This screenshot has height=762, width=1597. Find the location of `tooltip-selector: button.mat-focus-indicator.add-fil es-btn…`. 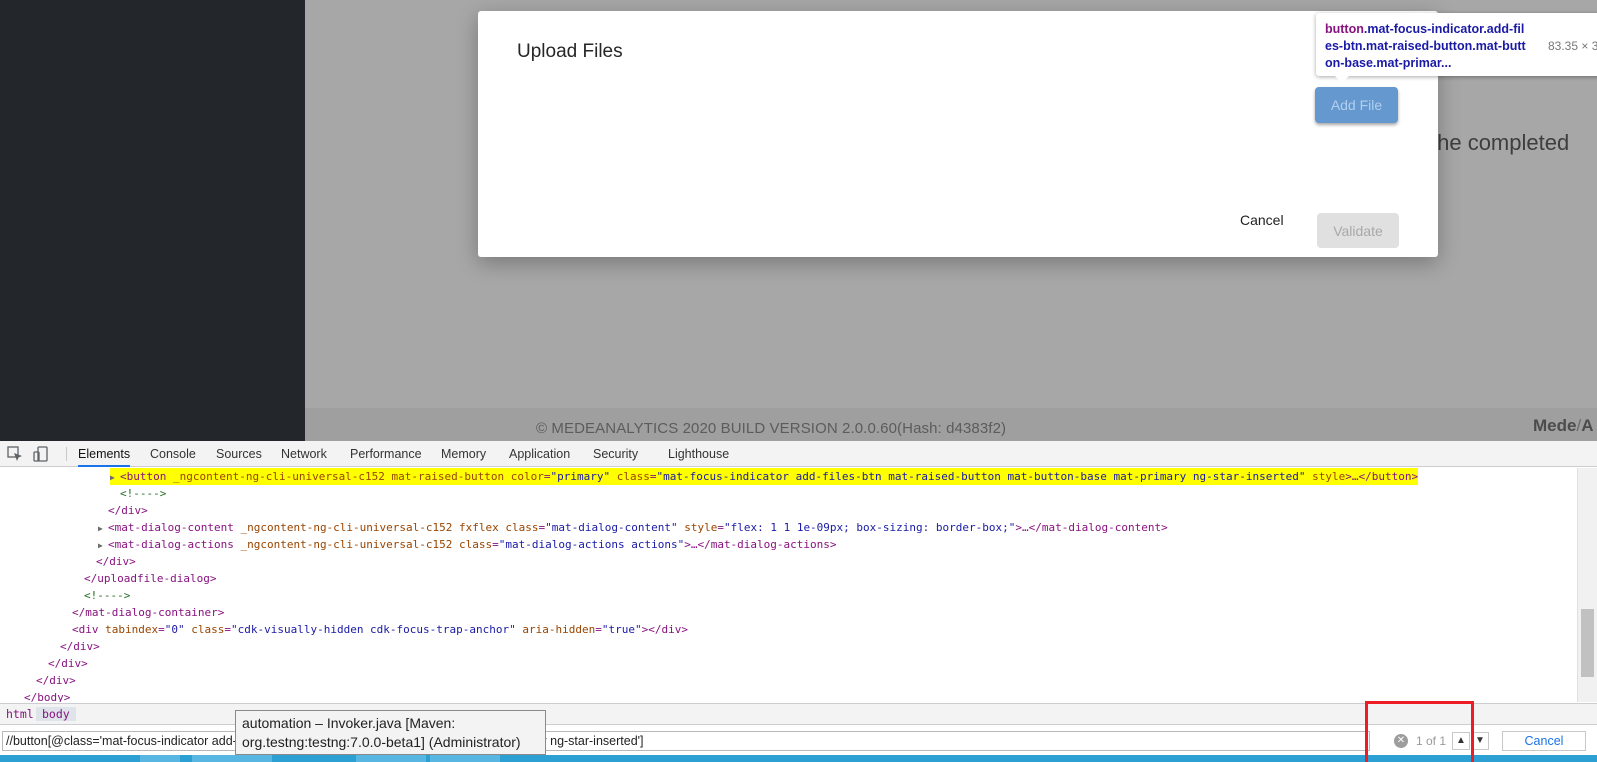

tooltip-selector: button.mat-focus-indicator.add-fil es-btn… is located at coordinates (1425, 46).